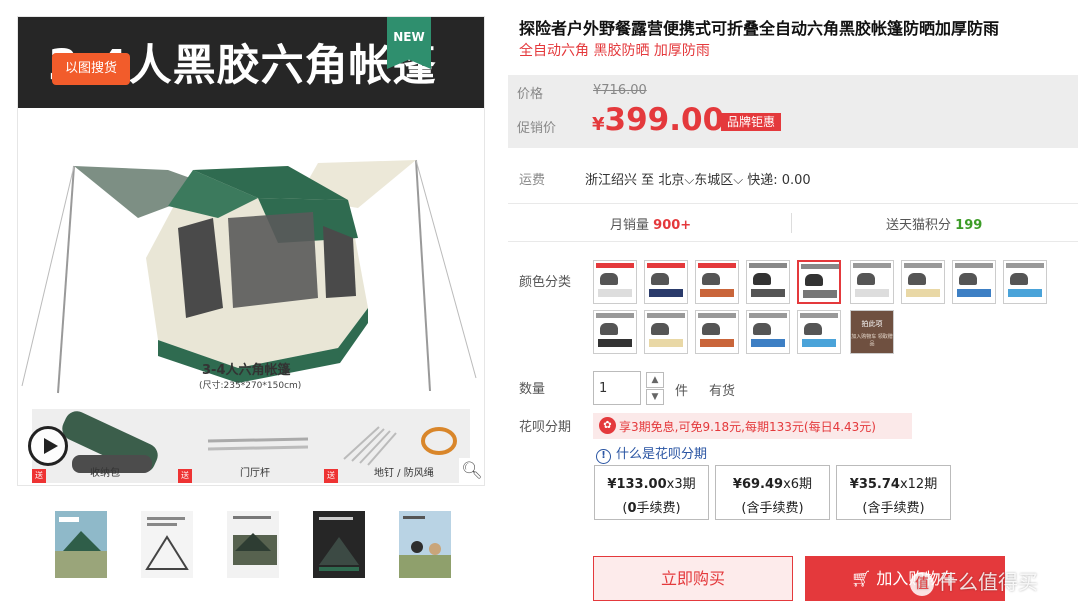 The image size is (1080, 609). What do you see at coordinates (747, 427) in the screenshot?
I see `huabei-promo-text: 享3期免息,可免9.18元,每期133元(每日4.43元)` at bounding box center [747, 427].